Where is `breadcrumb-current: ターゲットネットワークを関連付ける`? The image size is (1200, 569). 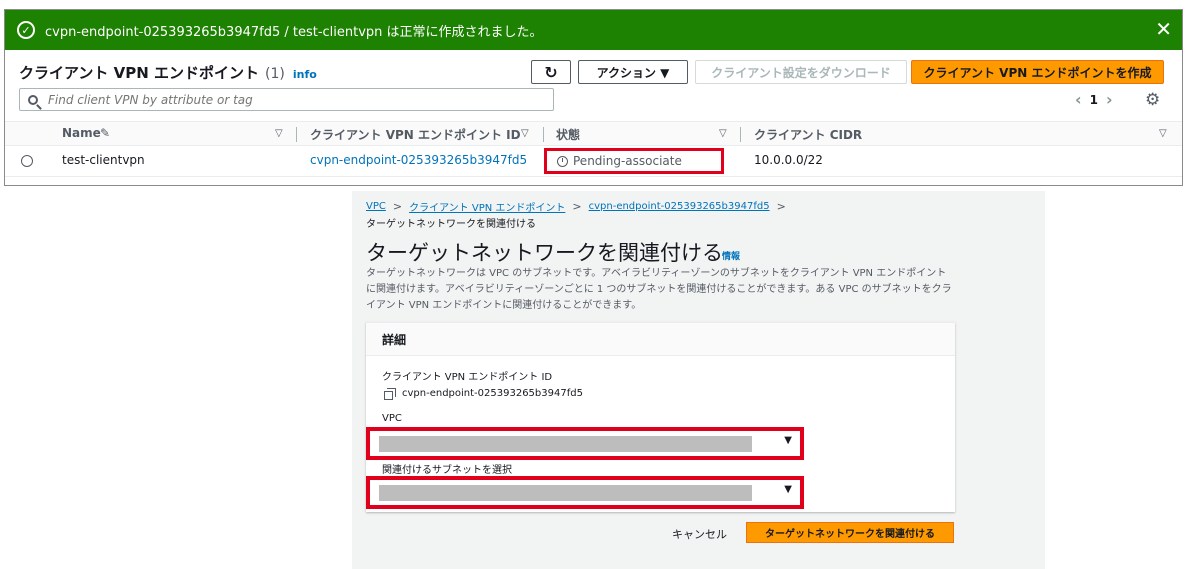 breadcrumb-current: ターゲットネットワークを関連付ける is located at coordinates (451, 224).